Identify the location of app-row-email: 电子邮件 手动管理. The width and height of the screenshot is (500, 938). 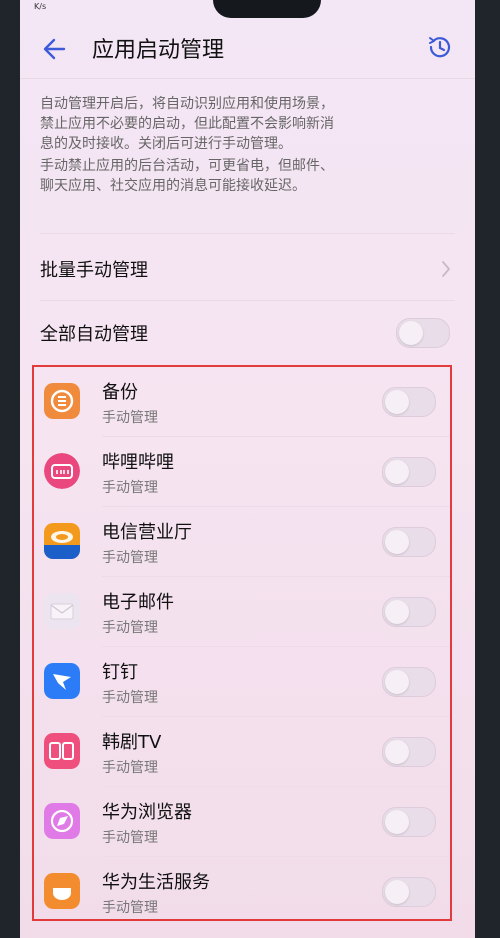
(242, 612).